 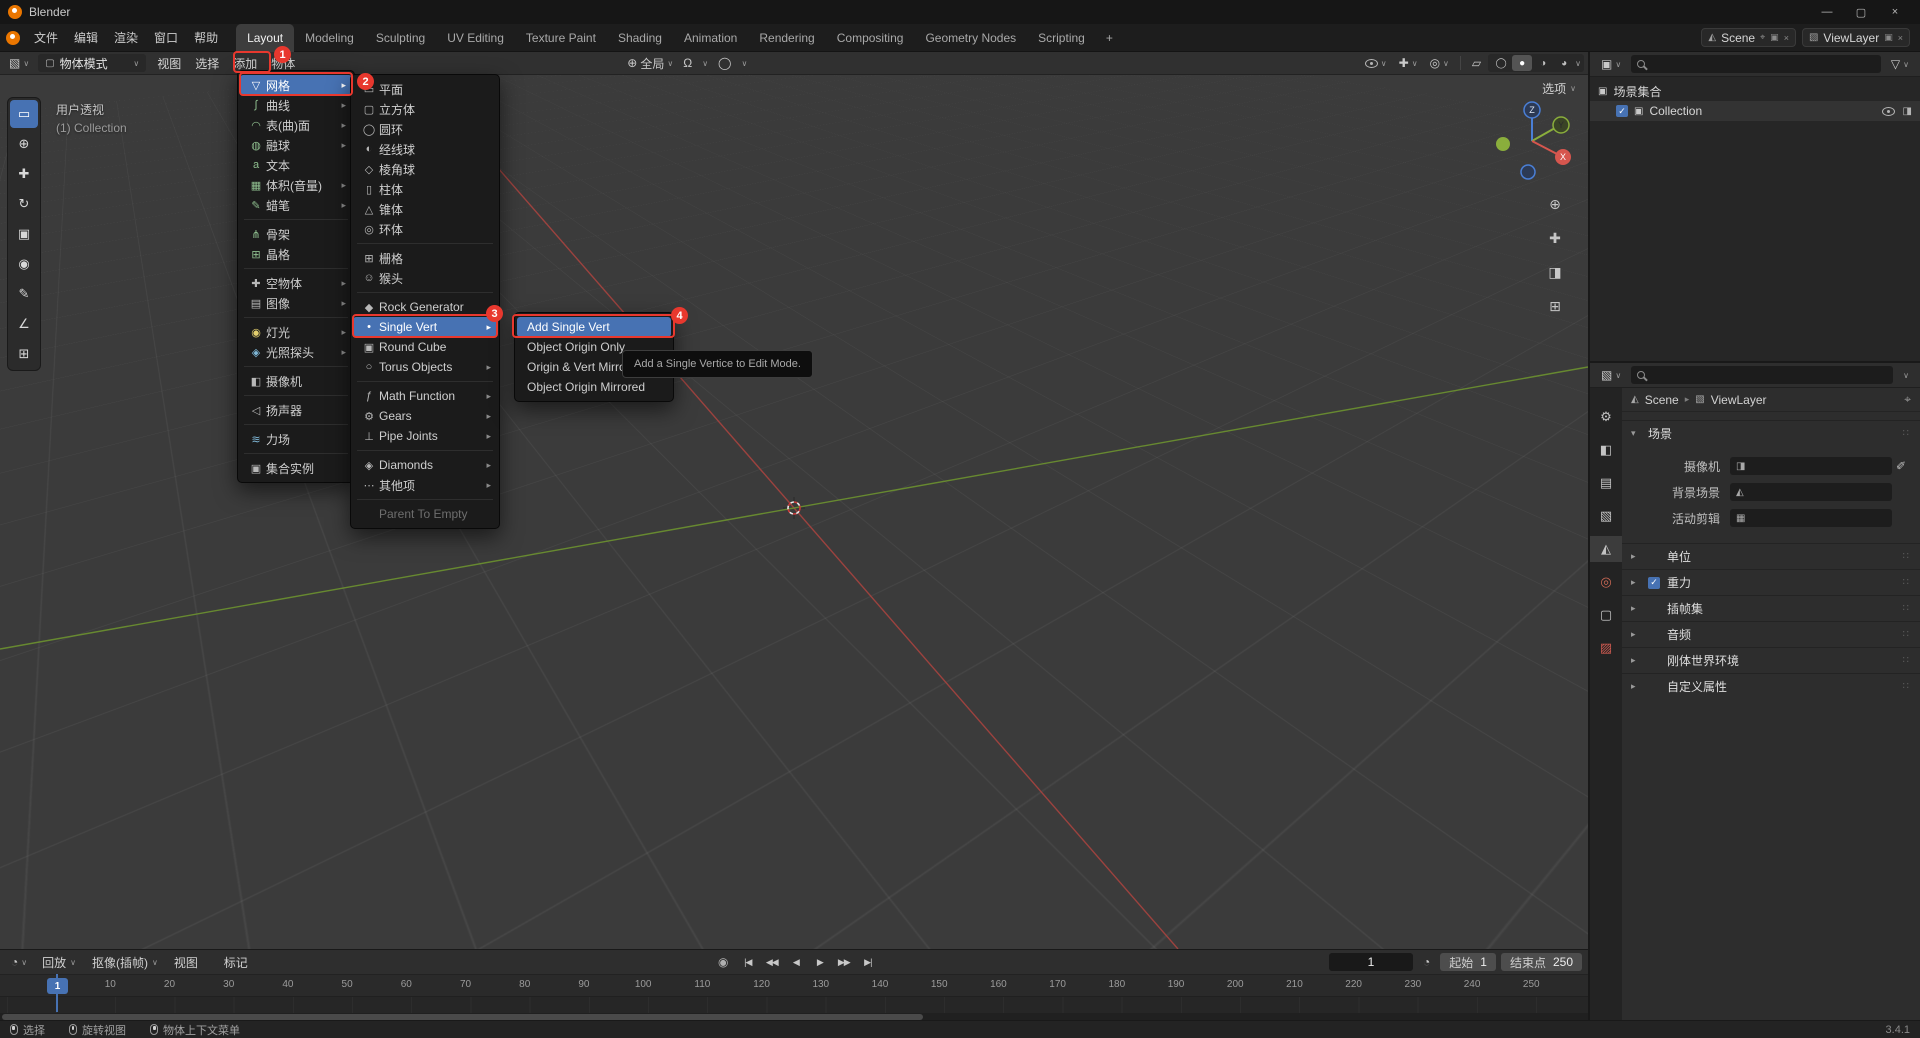 I want to click on property-field: ◭, so click(x=1811, y=492).